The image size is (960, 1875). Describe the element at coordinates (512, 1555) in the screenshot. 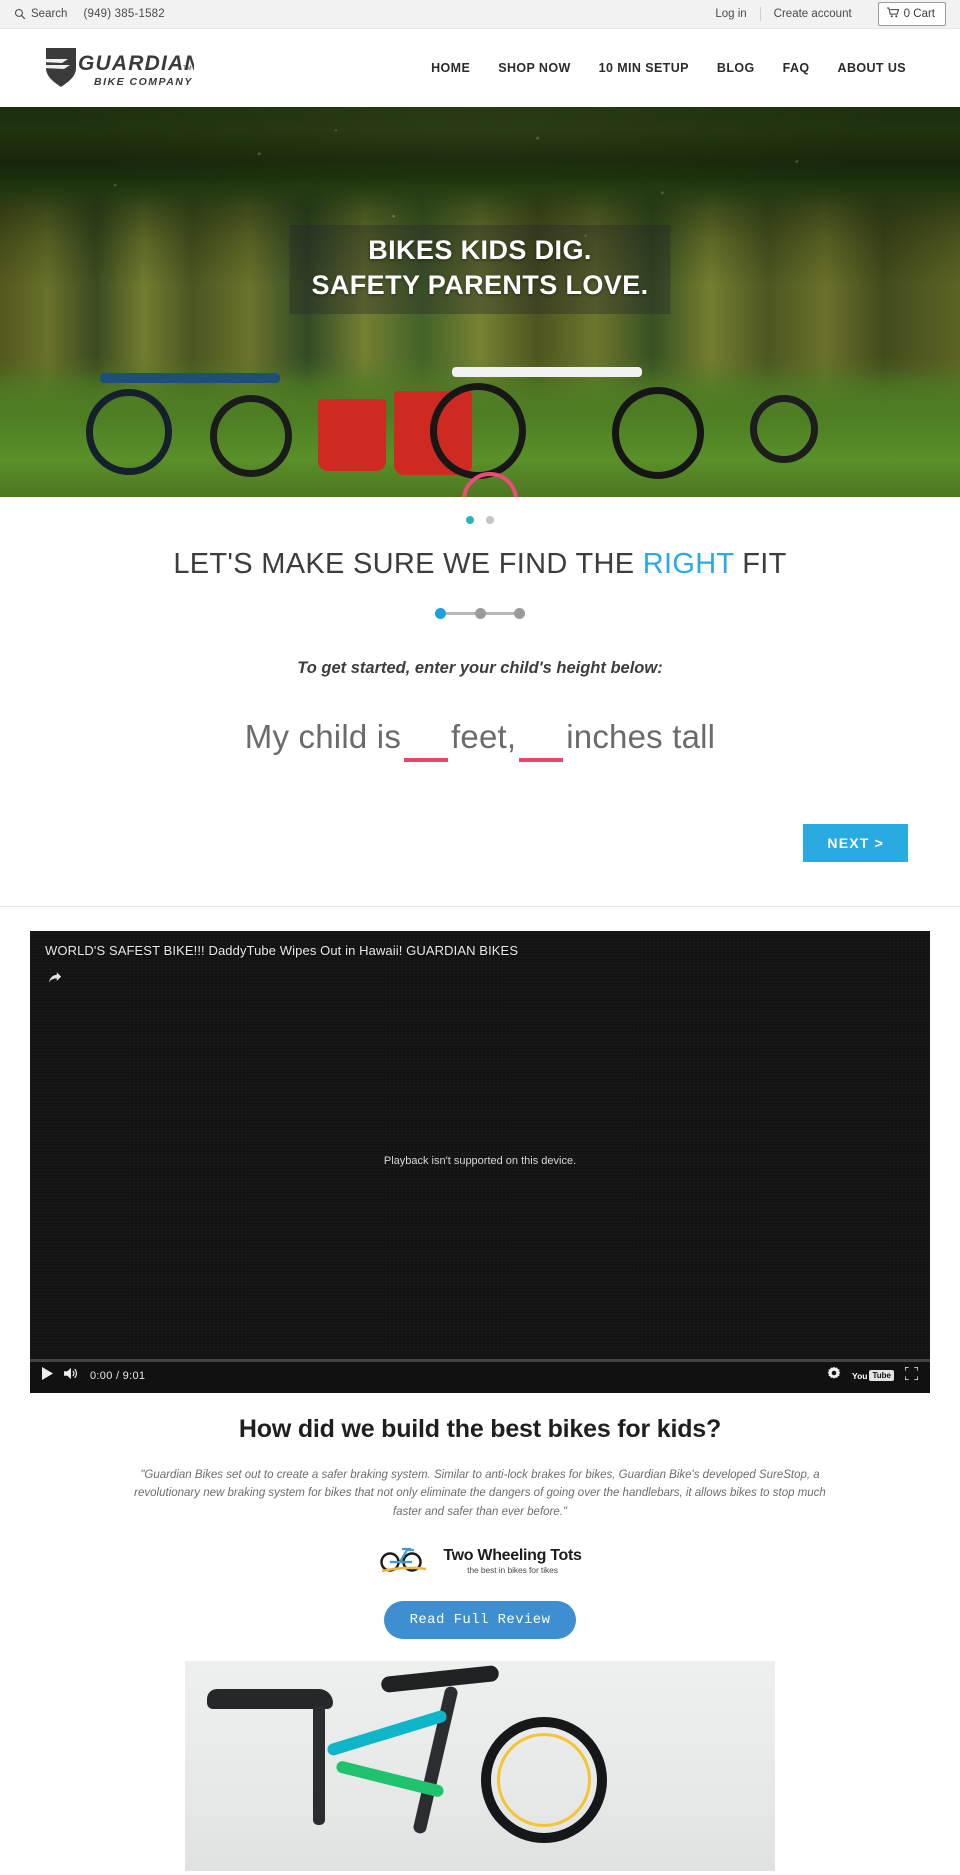

I see `twt-title: Two Wheeling Tots` at that location.